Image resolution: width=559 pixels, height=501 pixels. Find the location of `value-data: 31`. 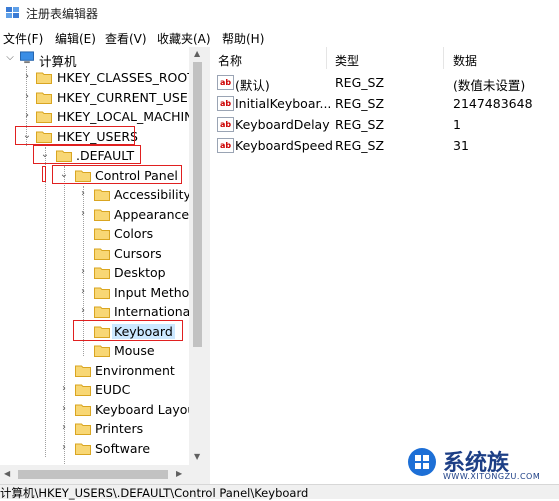

value-data: 31 is located at coordinates (461, 145).